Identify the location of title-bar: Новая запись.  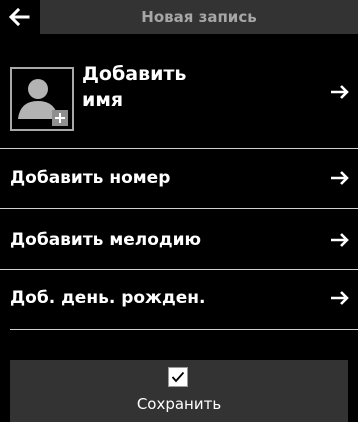
(199, 17).